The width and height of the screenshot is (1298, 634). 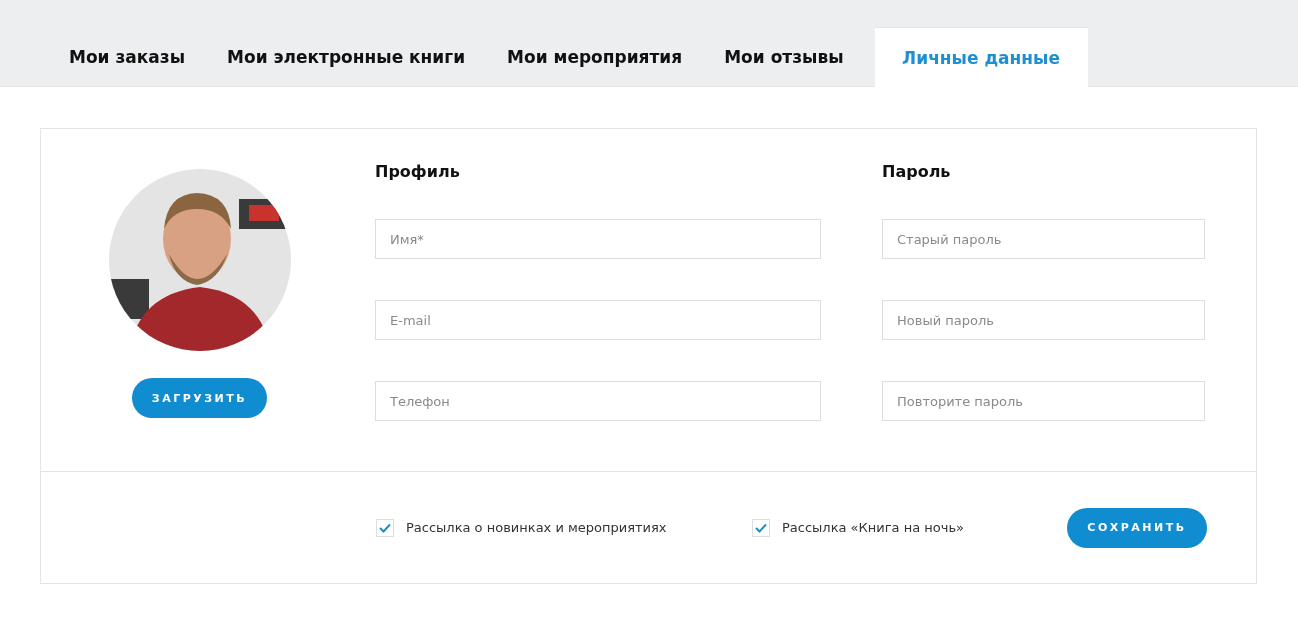 I want to click on save-button: СОХРАНИТЬ, so click(x=1137, y=527).